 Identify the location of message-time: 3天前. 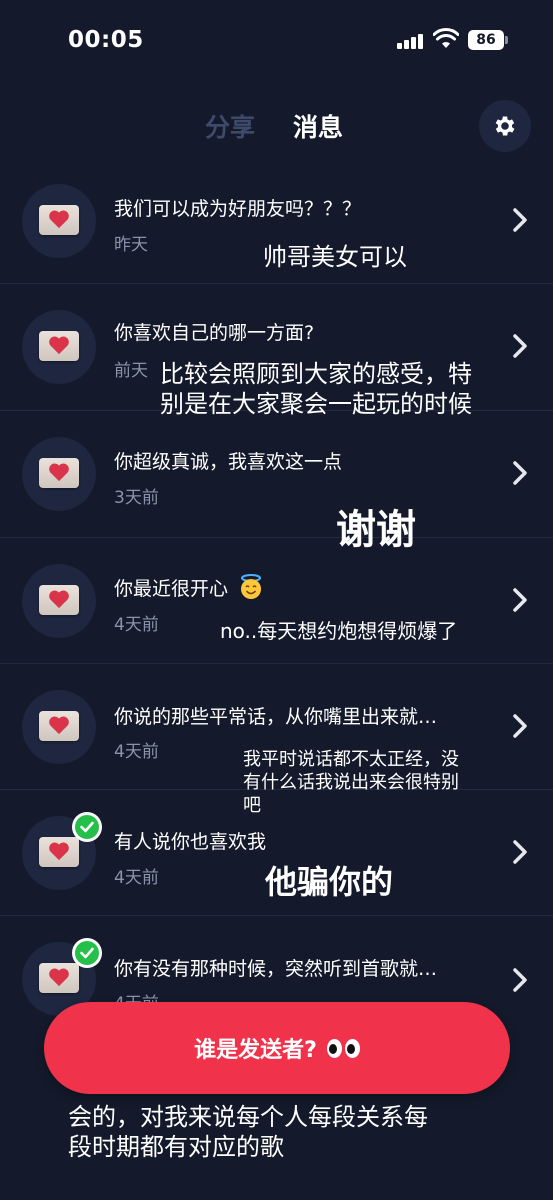
(136, 498).